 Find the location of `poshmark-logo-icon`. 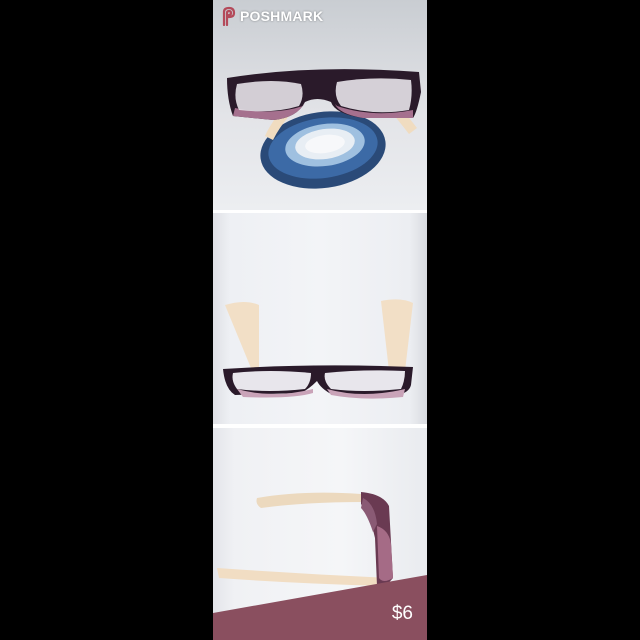

poshmark-logo-icon is located at coordinates (229, 16).